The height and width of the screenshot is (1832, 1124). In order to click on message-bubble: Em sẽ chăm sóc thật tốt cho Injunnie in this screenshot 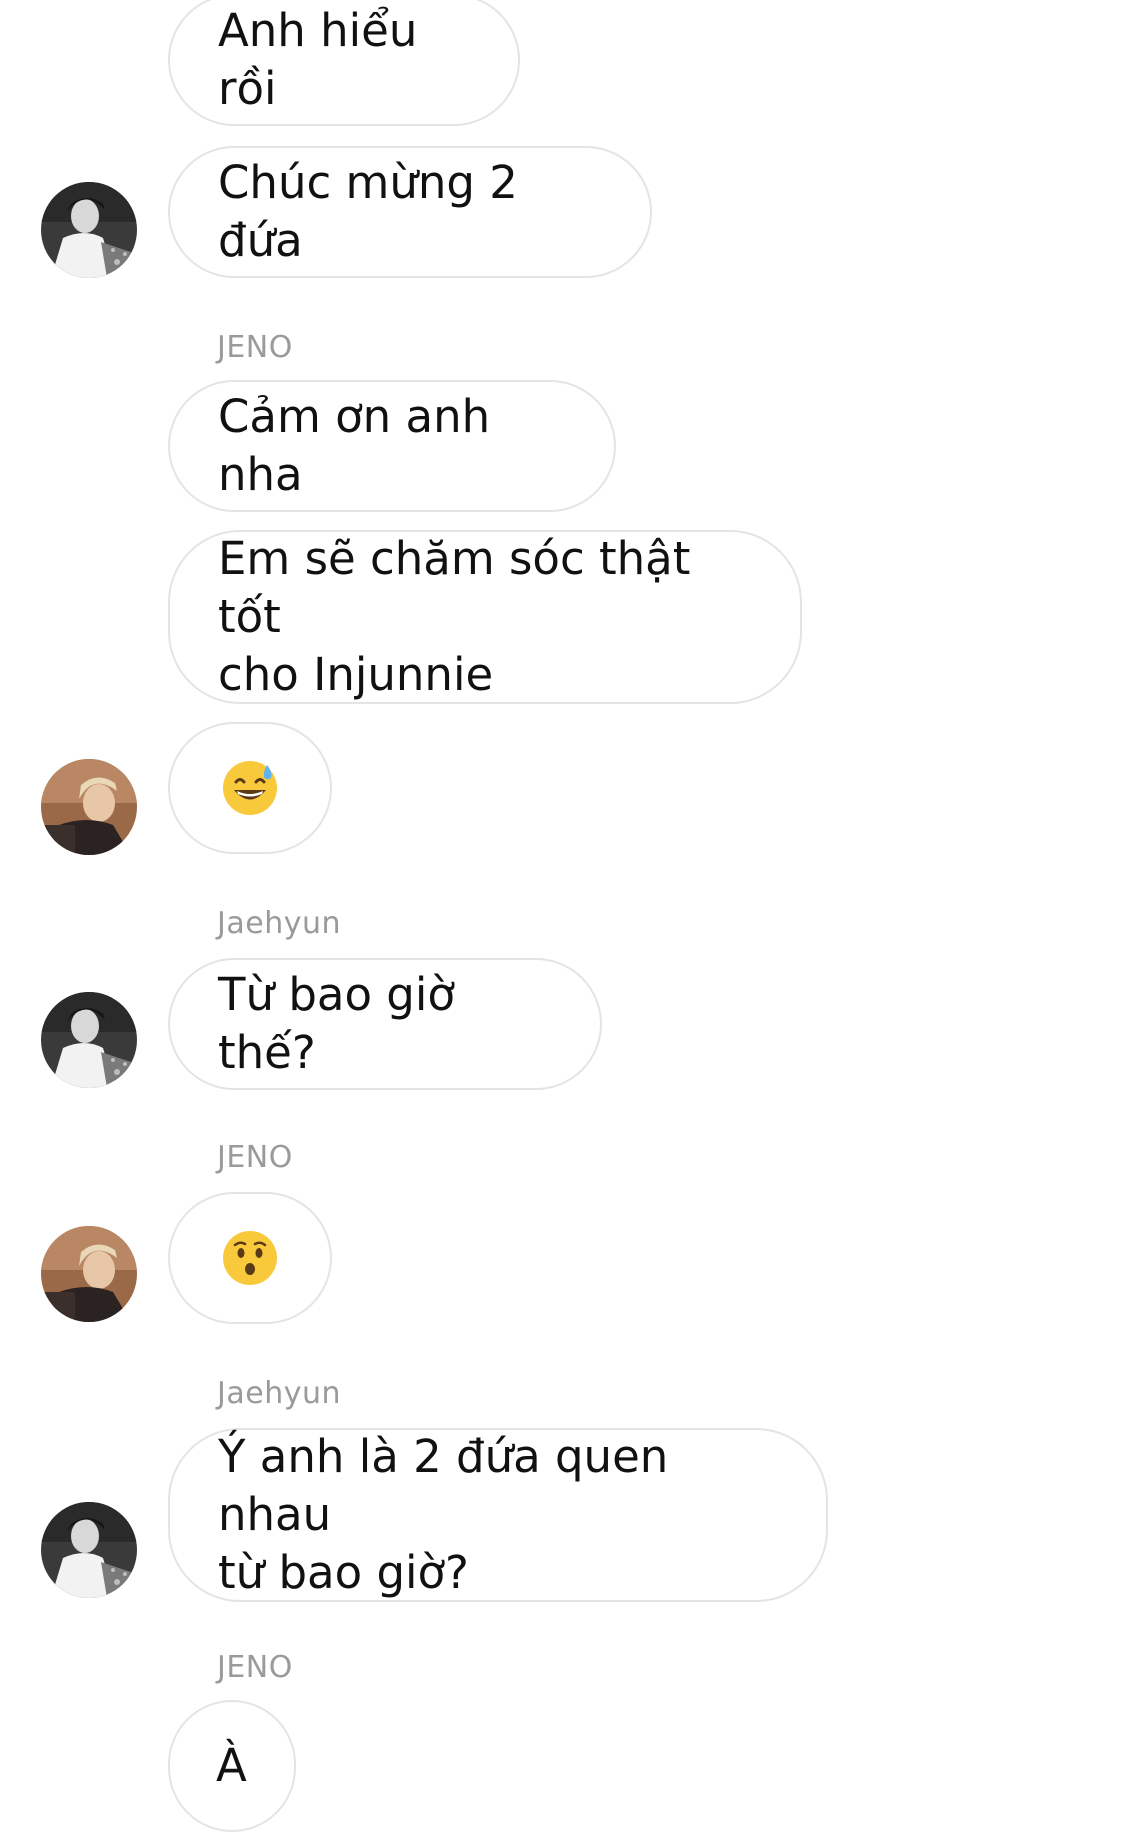, I will do `click(485, 617)`.